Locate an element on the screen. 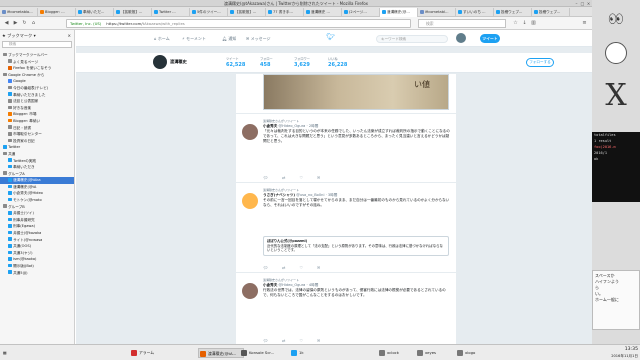 Image resolution: width=640 pixels, height=360 pixels. bookmark-item: Google is located at coordinates (37, 81).